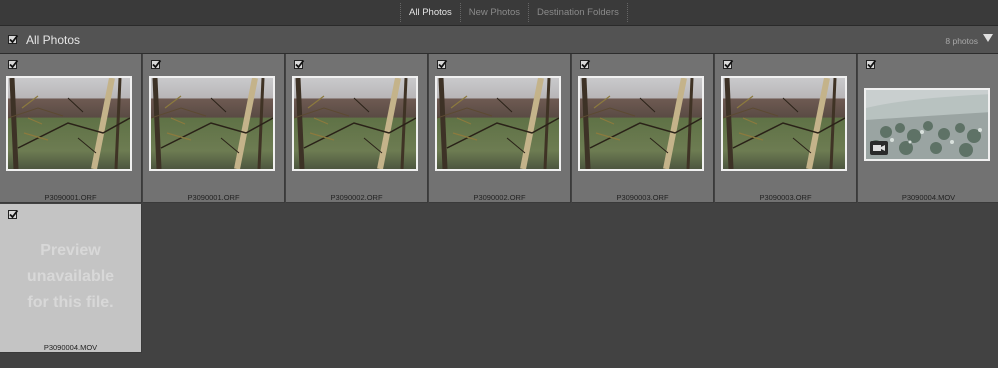  I want to click on grid-header: All Photos 8 photos, so click(499, 40).